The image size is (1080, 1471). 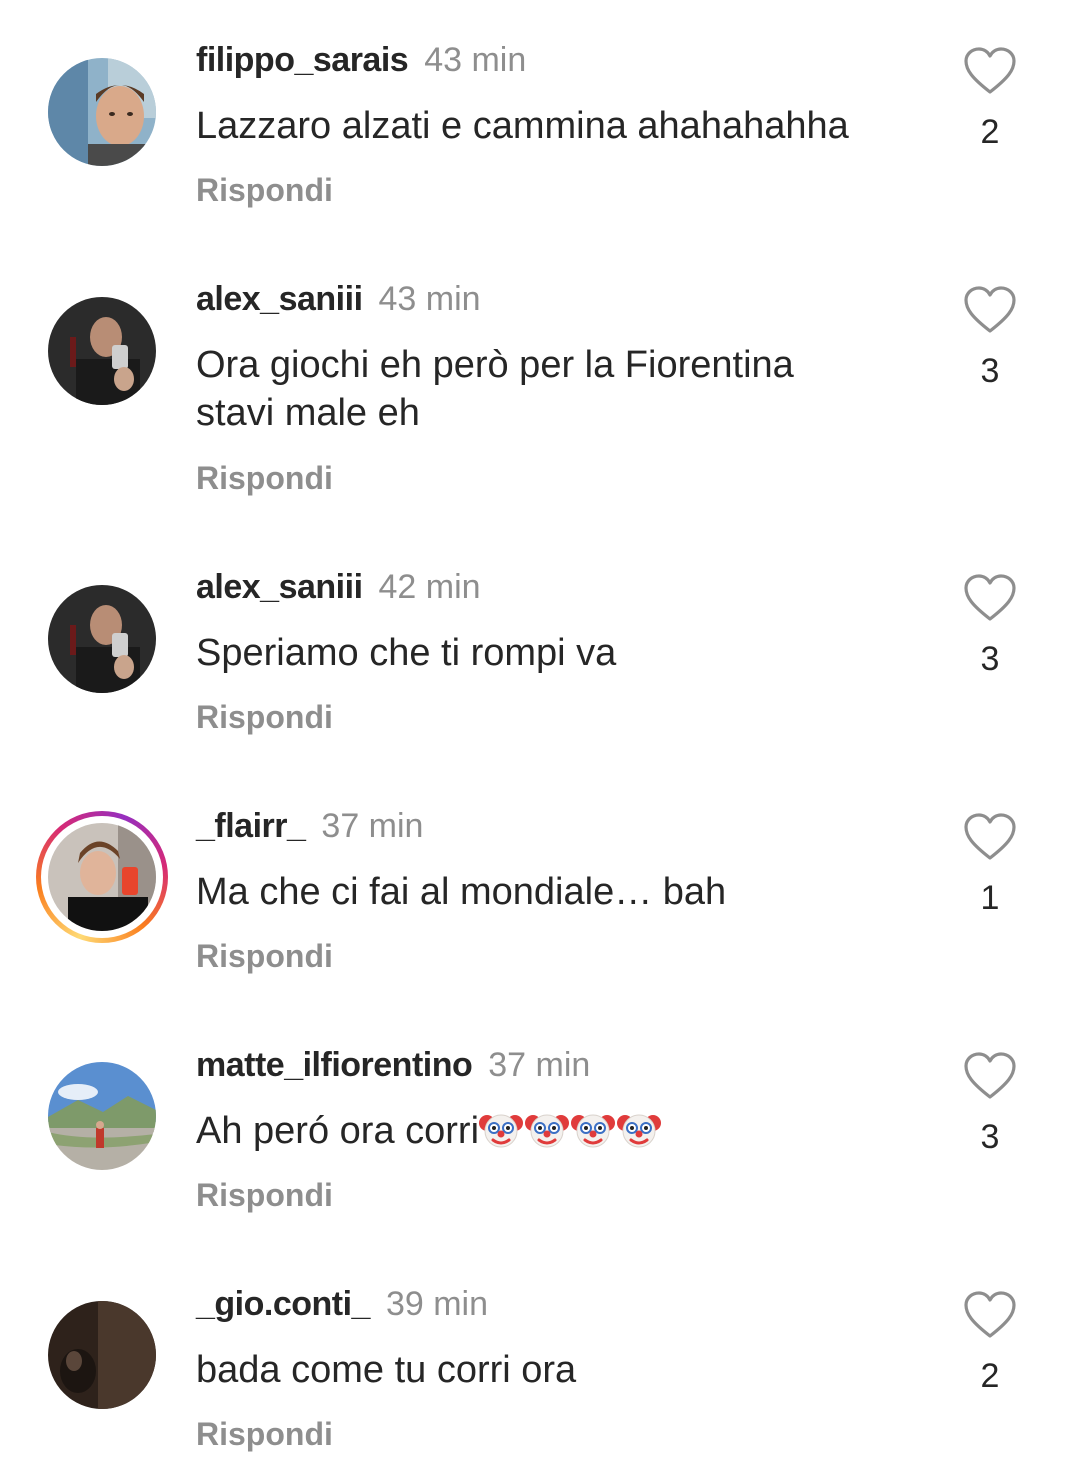 I want to click on comment-meta: _flairr_ 37 min, so click(x=309, y=826).